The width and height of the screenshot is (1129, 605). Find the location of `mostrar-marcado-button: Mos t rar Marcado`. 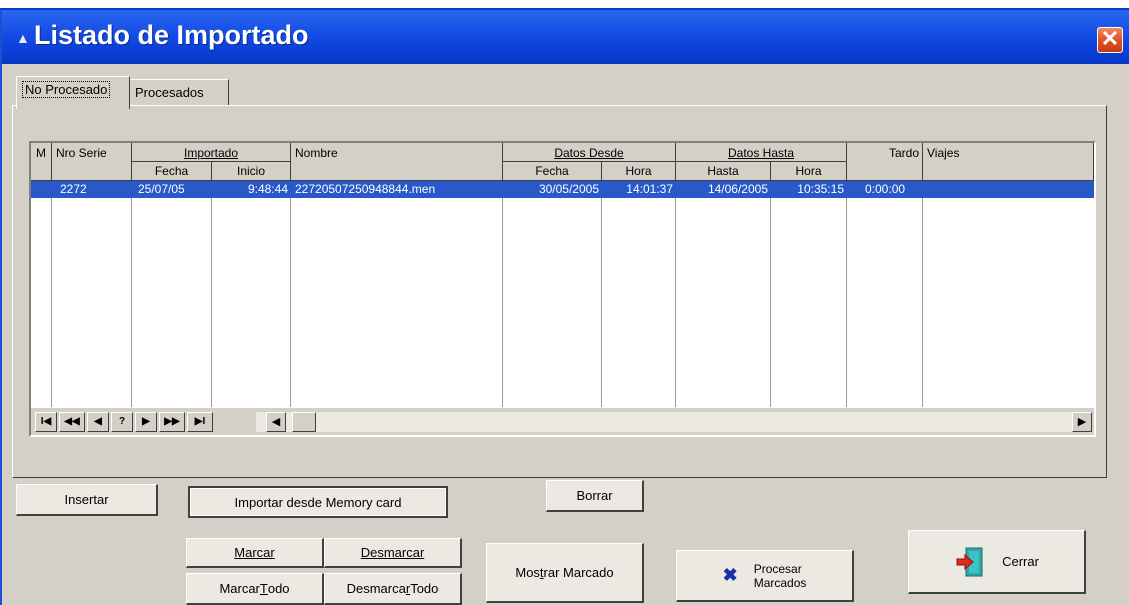

mostrar-marcado-button: Mos t rar Marcado is located at coordinates (565, 573).